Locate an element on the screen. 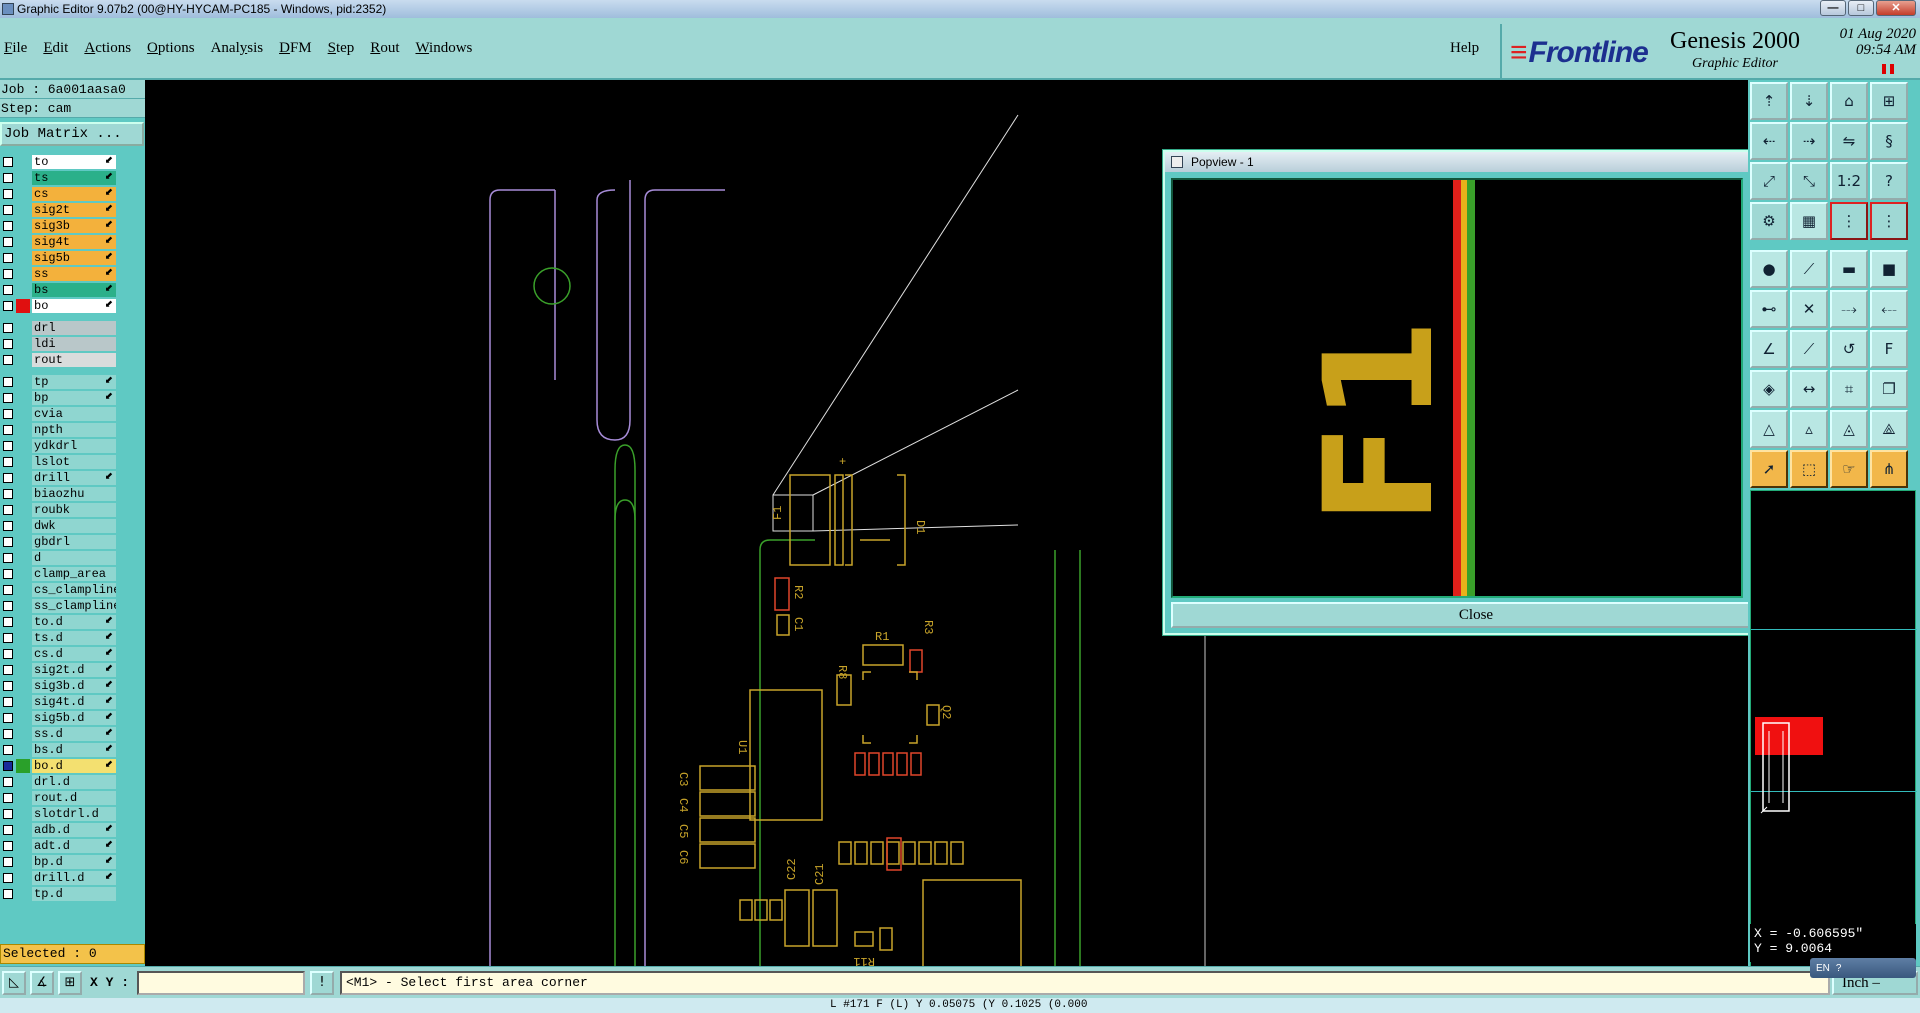 This screenshot has width=1920, height=1013. layer-name: ts.d ⬋ is located at coordinates (74, 638).